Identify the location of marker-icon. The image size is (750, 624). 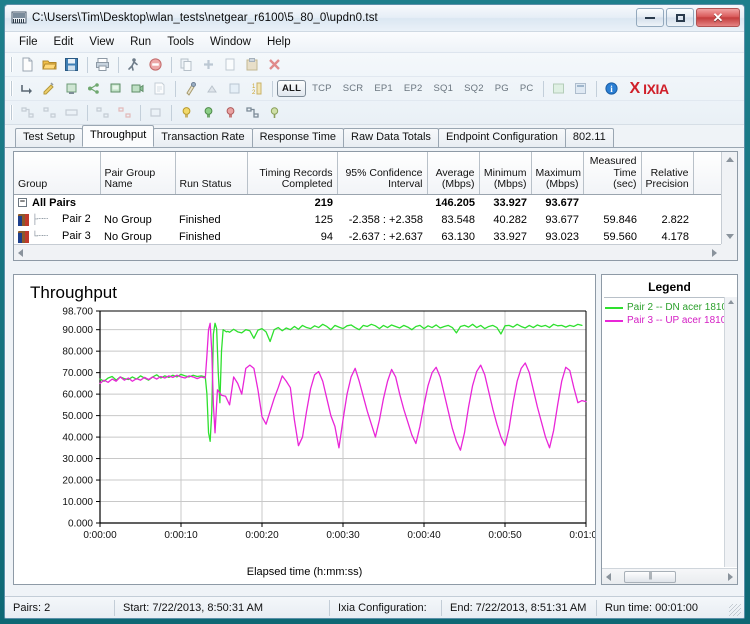
(274, 113).